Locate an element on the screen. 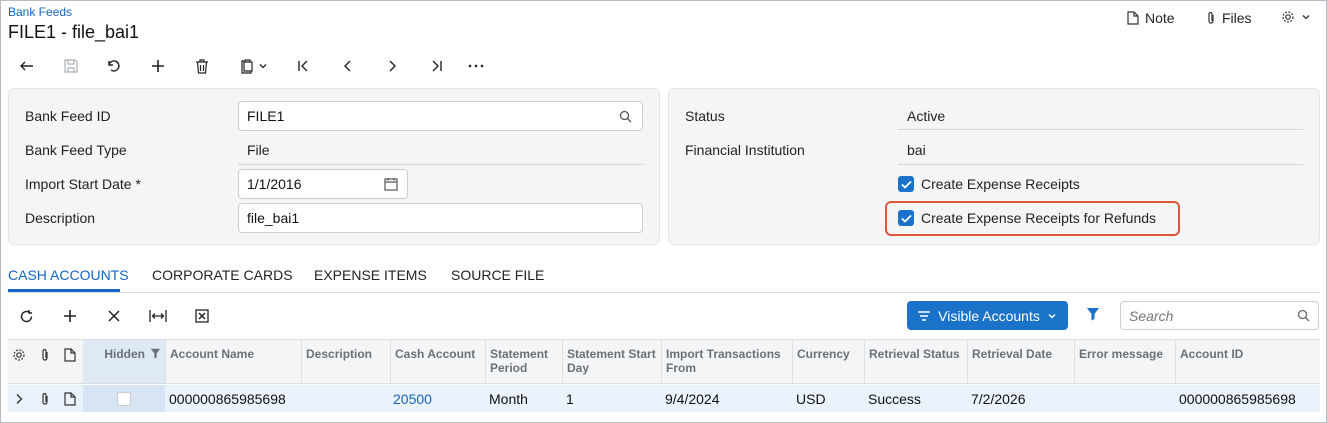 This screenshot has width=1327, height=423. next-record-button is located at coordinates (392, 66).